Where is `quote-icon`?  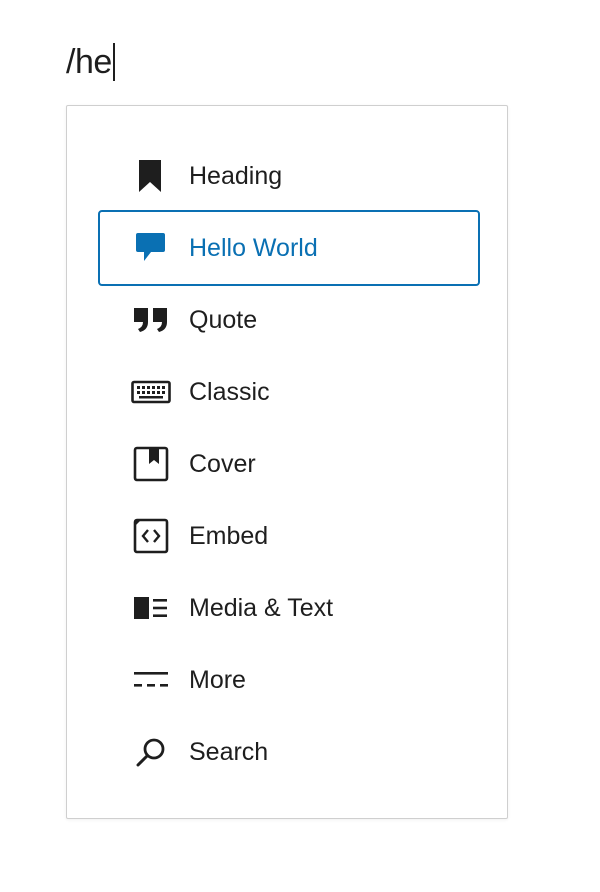 quote-icon is located at coordinates (151, 320).